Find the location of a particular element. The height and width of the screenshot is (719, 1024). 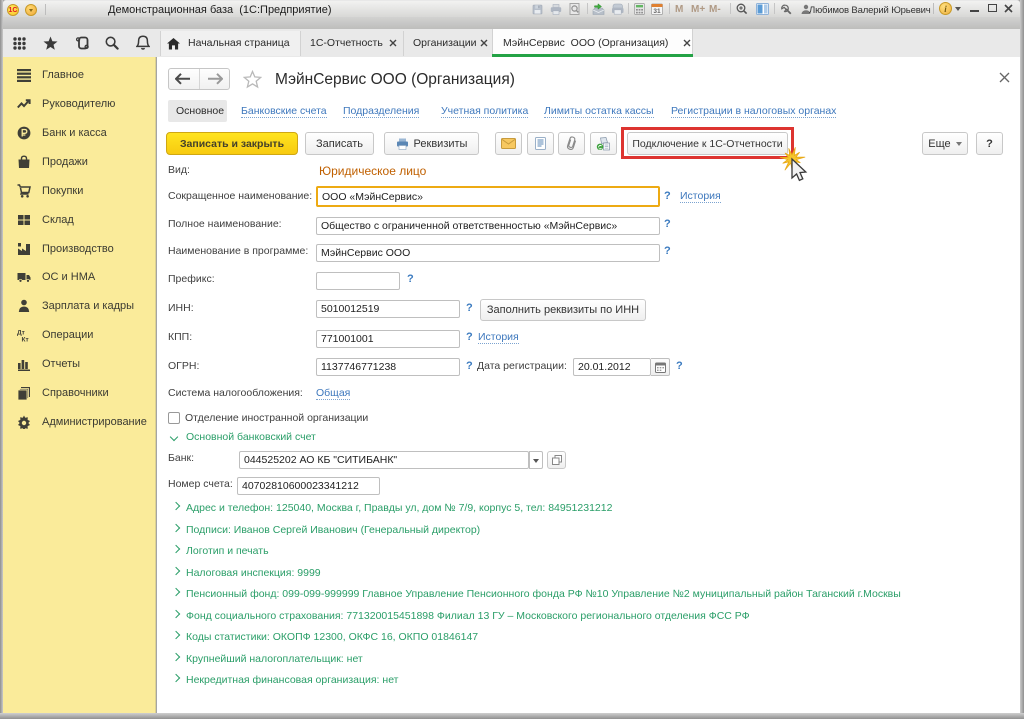

svg-text: 31 is located at coordinates (657, 11).